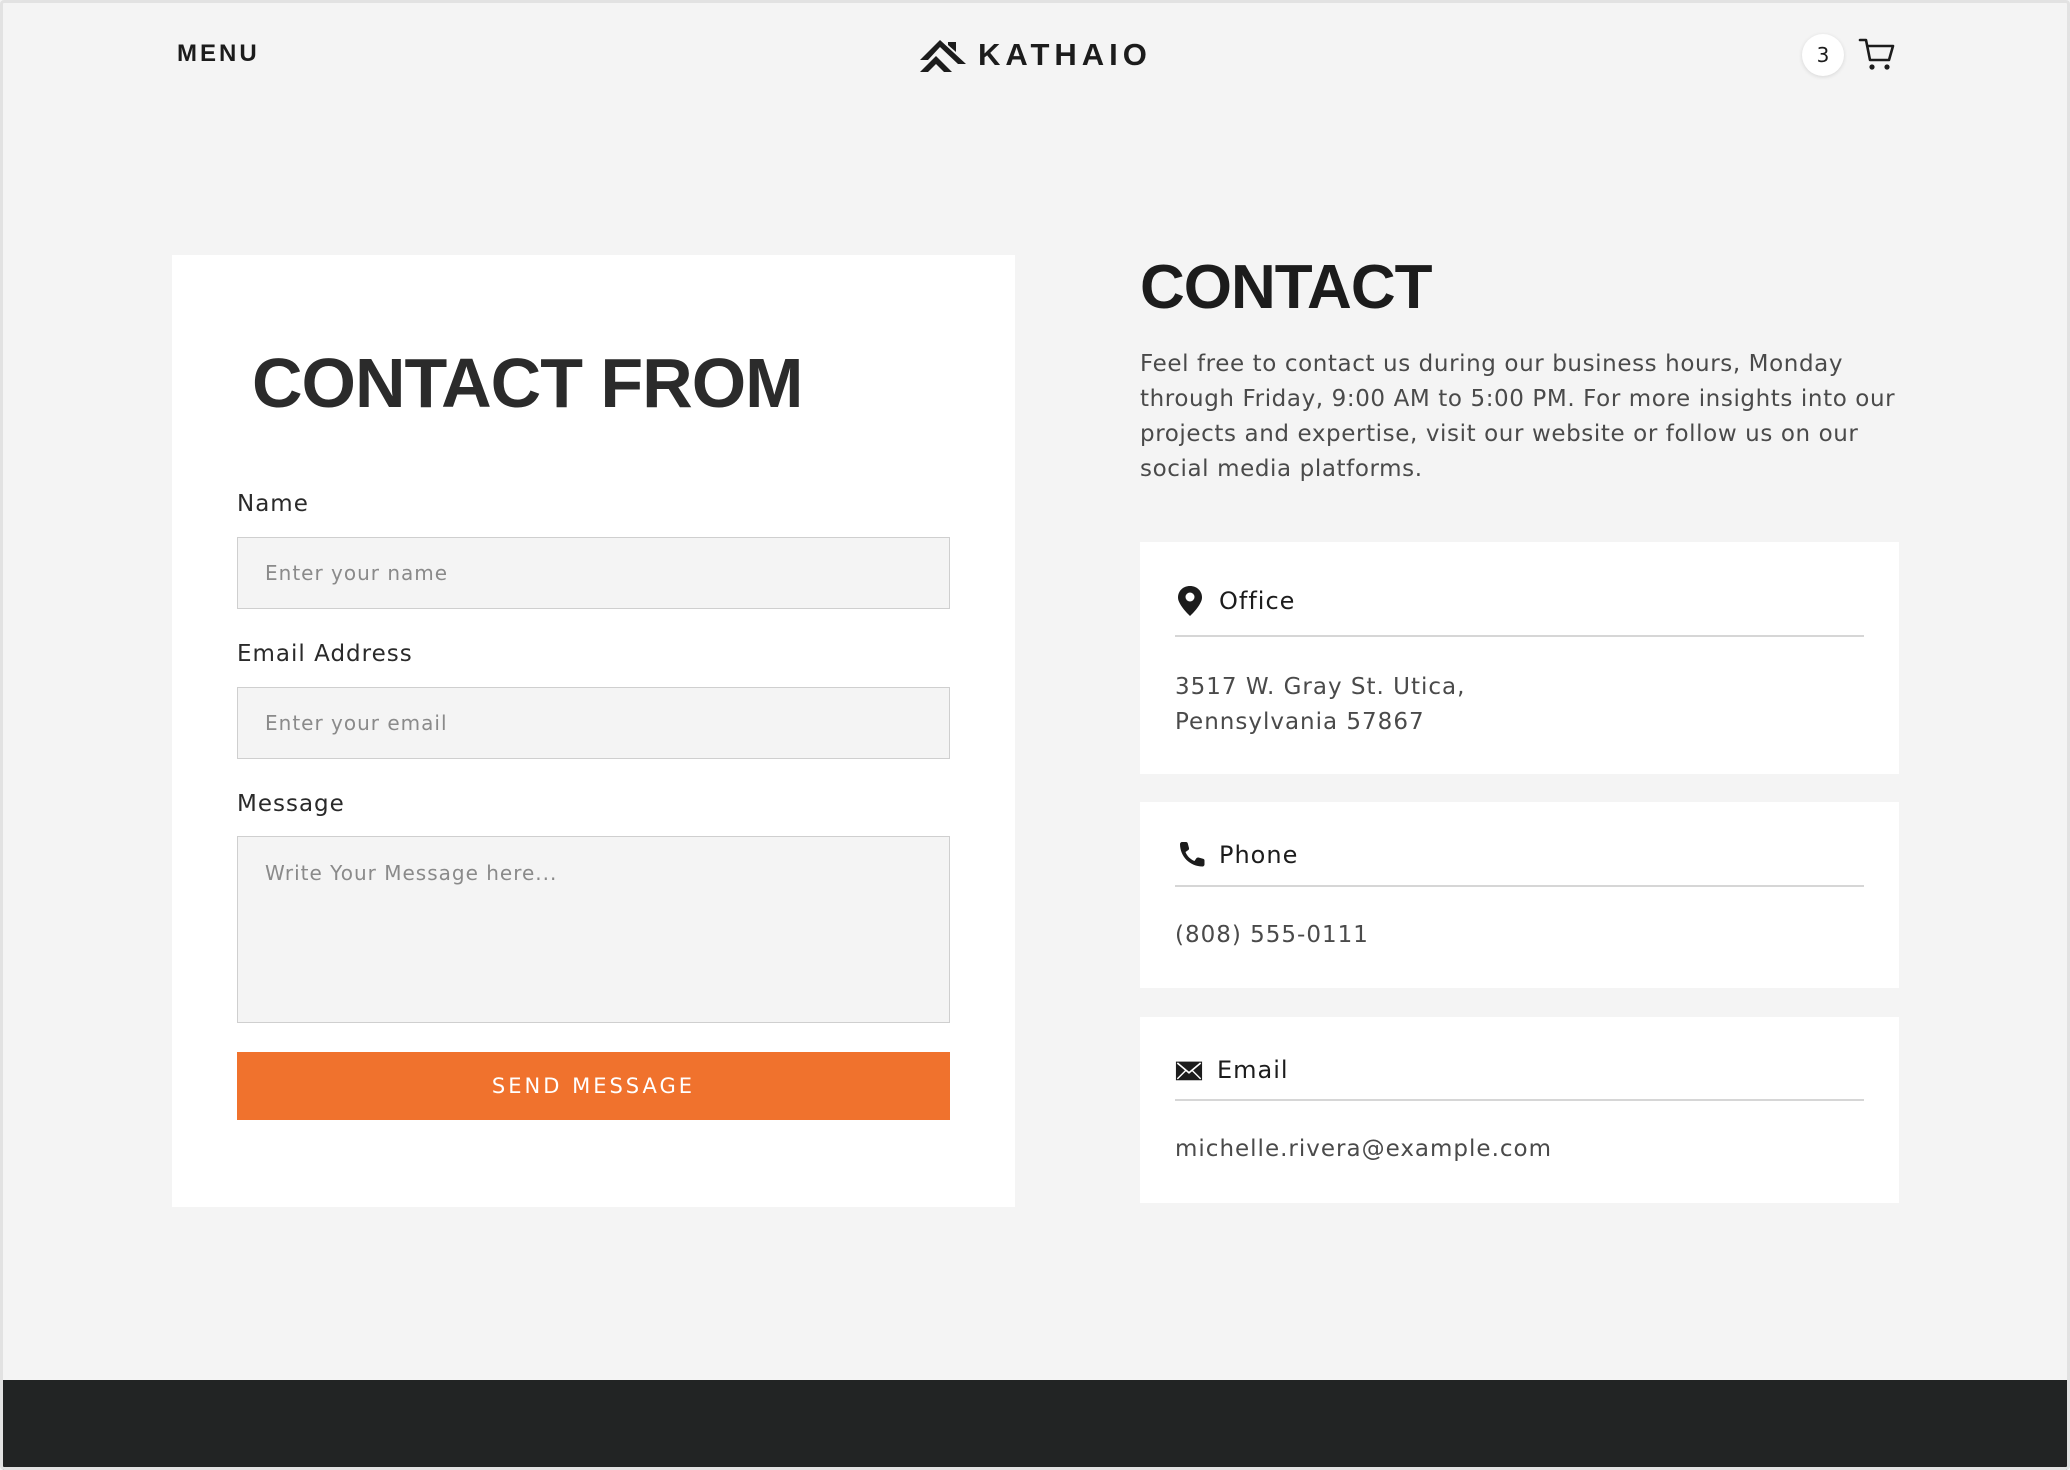 Image resolution: width=2070 pixels, height=1470 pixels. I want to click on logo-mark-icon, so click(943, 56).